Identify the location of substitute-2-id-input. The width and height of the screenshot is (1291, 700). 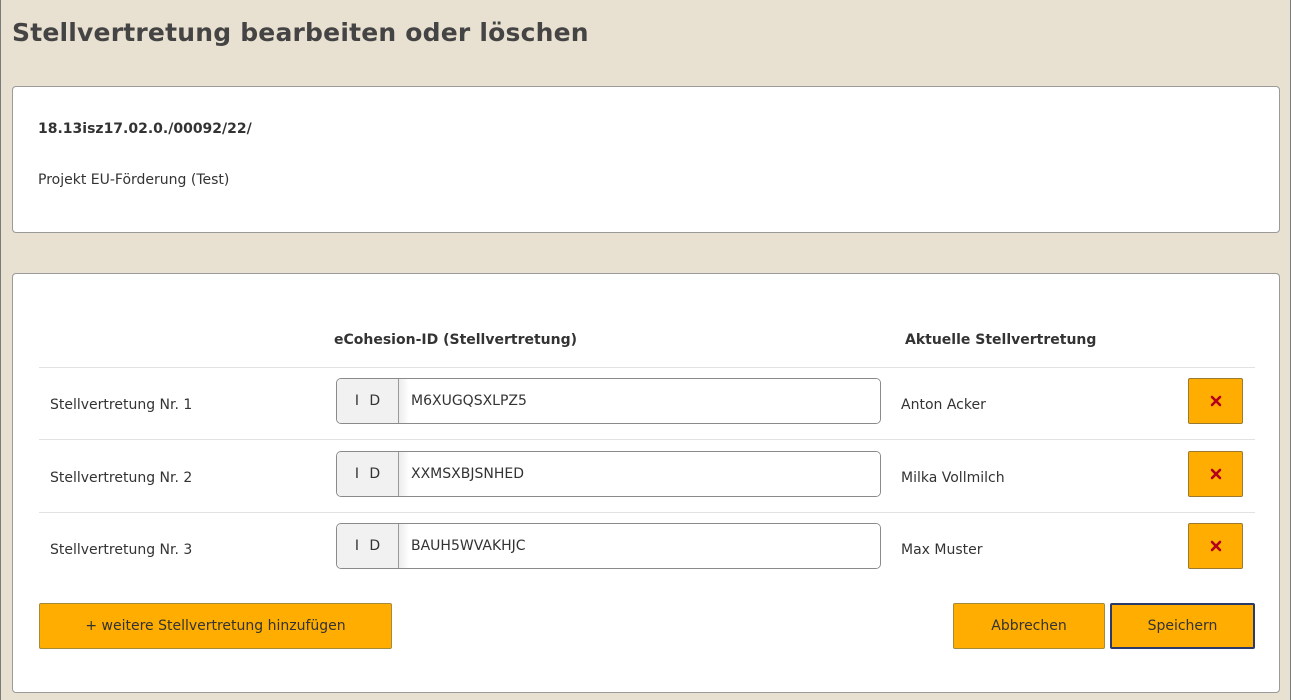
(639, 474).